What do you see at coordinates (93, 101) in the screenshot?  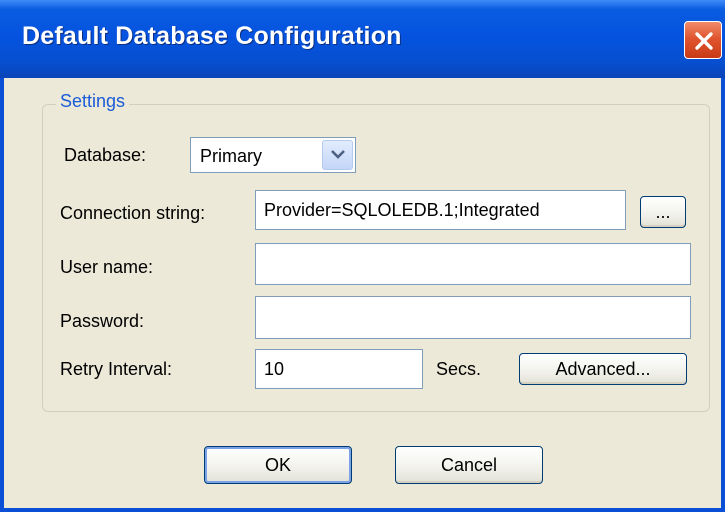 I see `settings-group-legend: Settings` at bounding box center [93, 101].